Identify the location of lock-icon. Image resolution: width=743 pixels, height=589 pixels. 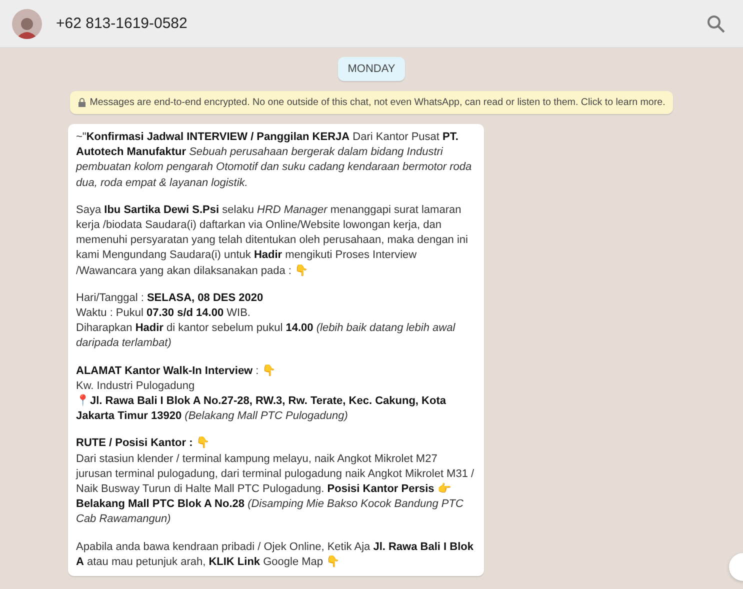
(82, 102).